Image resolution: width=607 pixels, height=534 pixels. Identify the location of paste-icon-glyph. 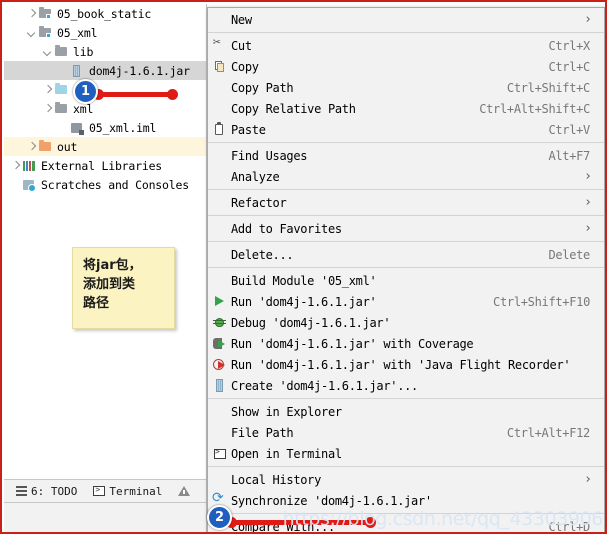
(219, 129).